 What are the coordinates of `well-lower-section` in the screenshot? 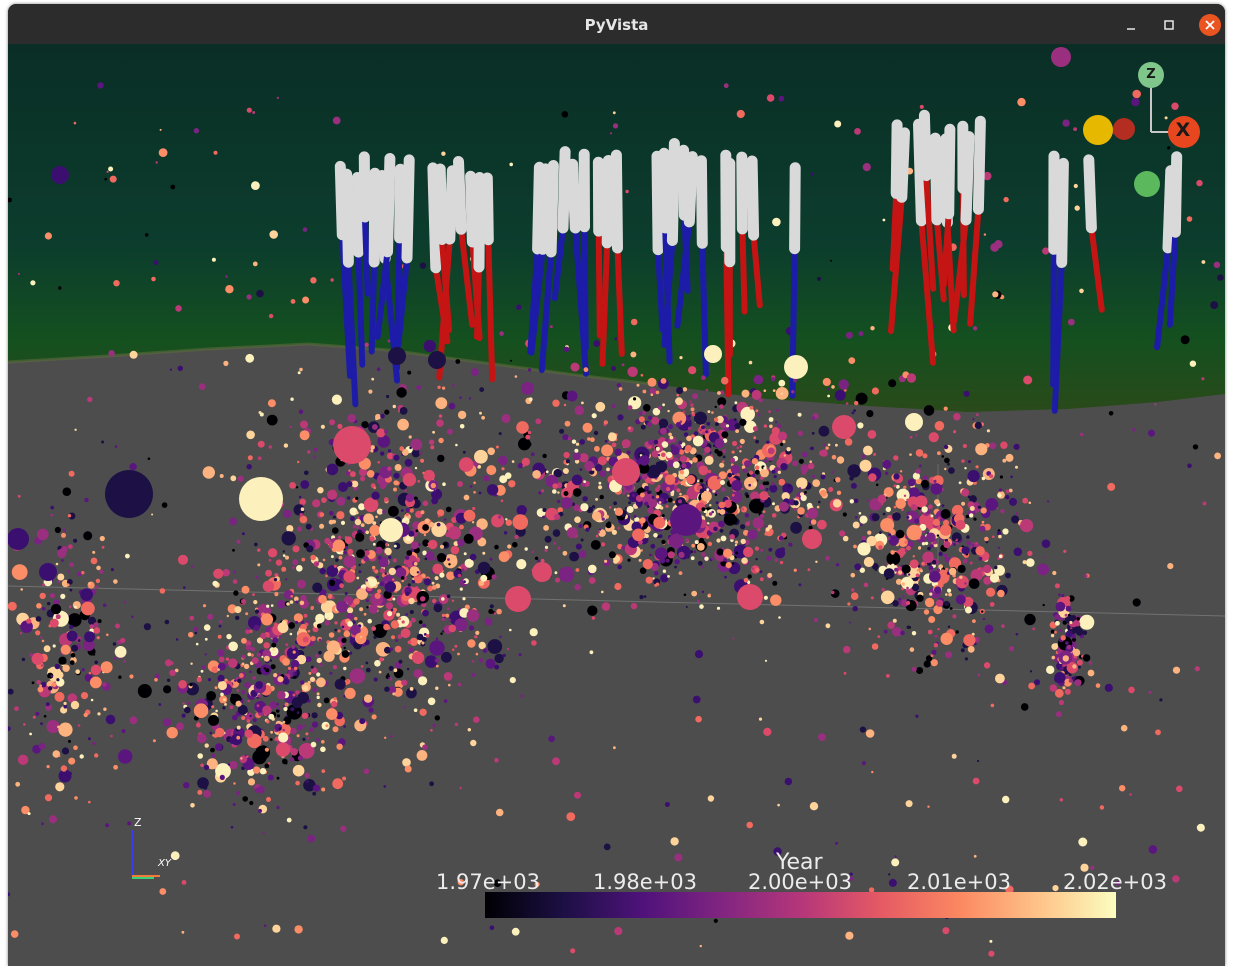 It's located at (585, 287).